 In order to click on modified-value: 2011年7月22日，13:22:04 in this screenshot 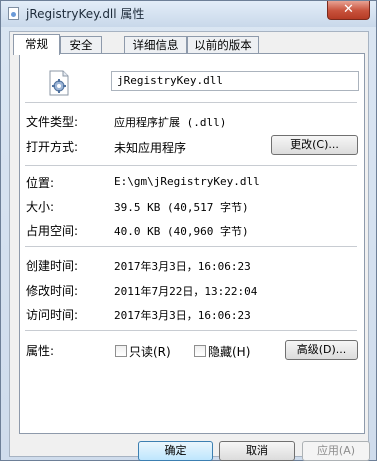, I will do `click(186, 291)`.